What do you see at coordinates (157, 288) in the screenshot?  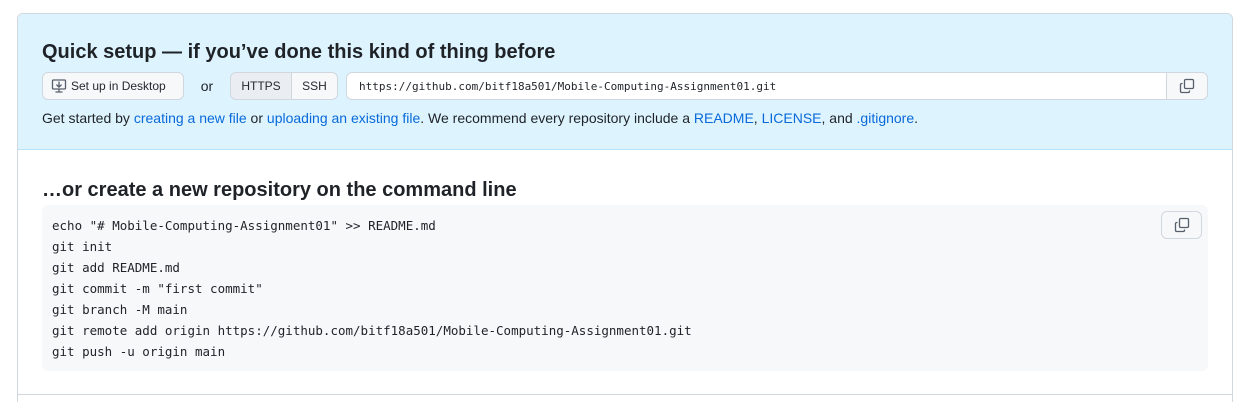 I see `code-line: git commit -m "first commit"` at bounding box center [157, 288].